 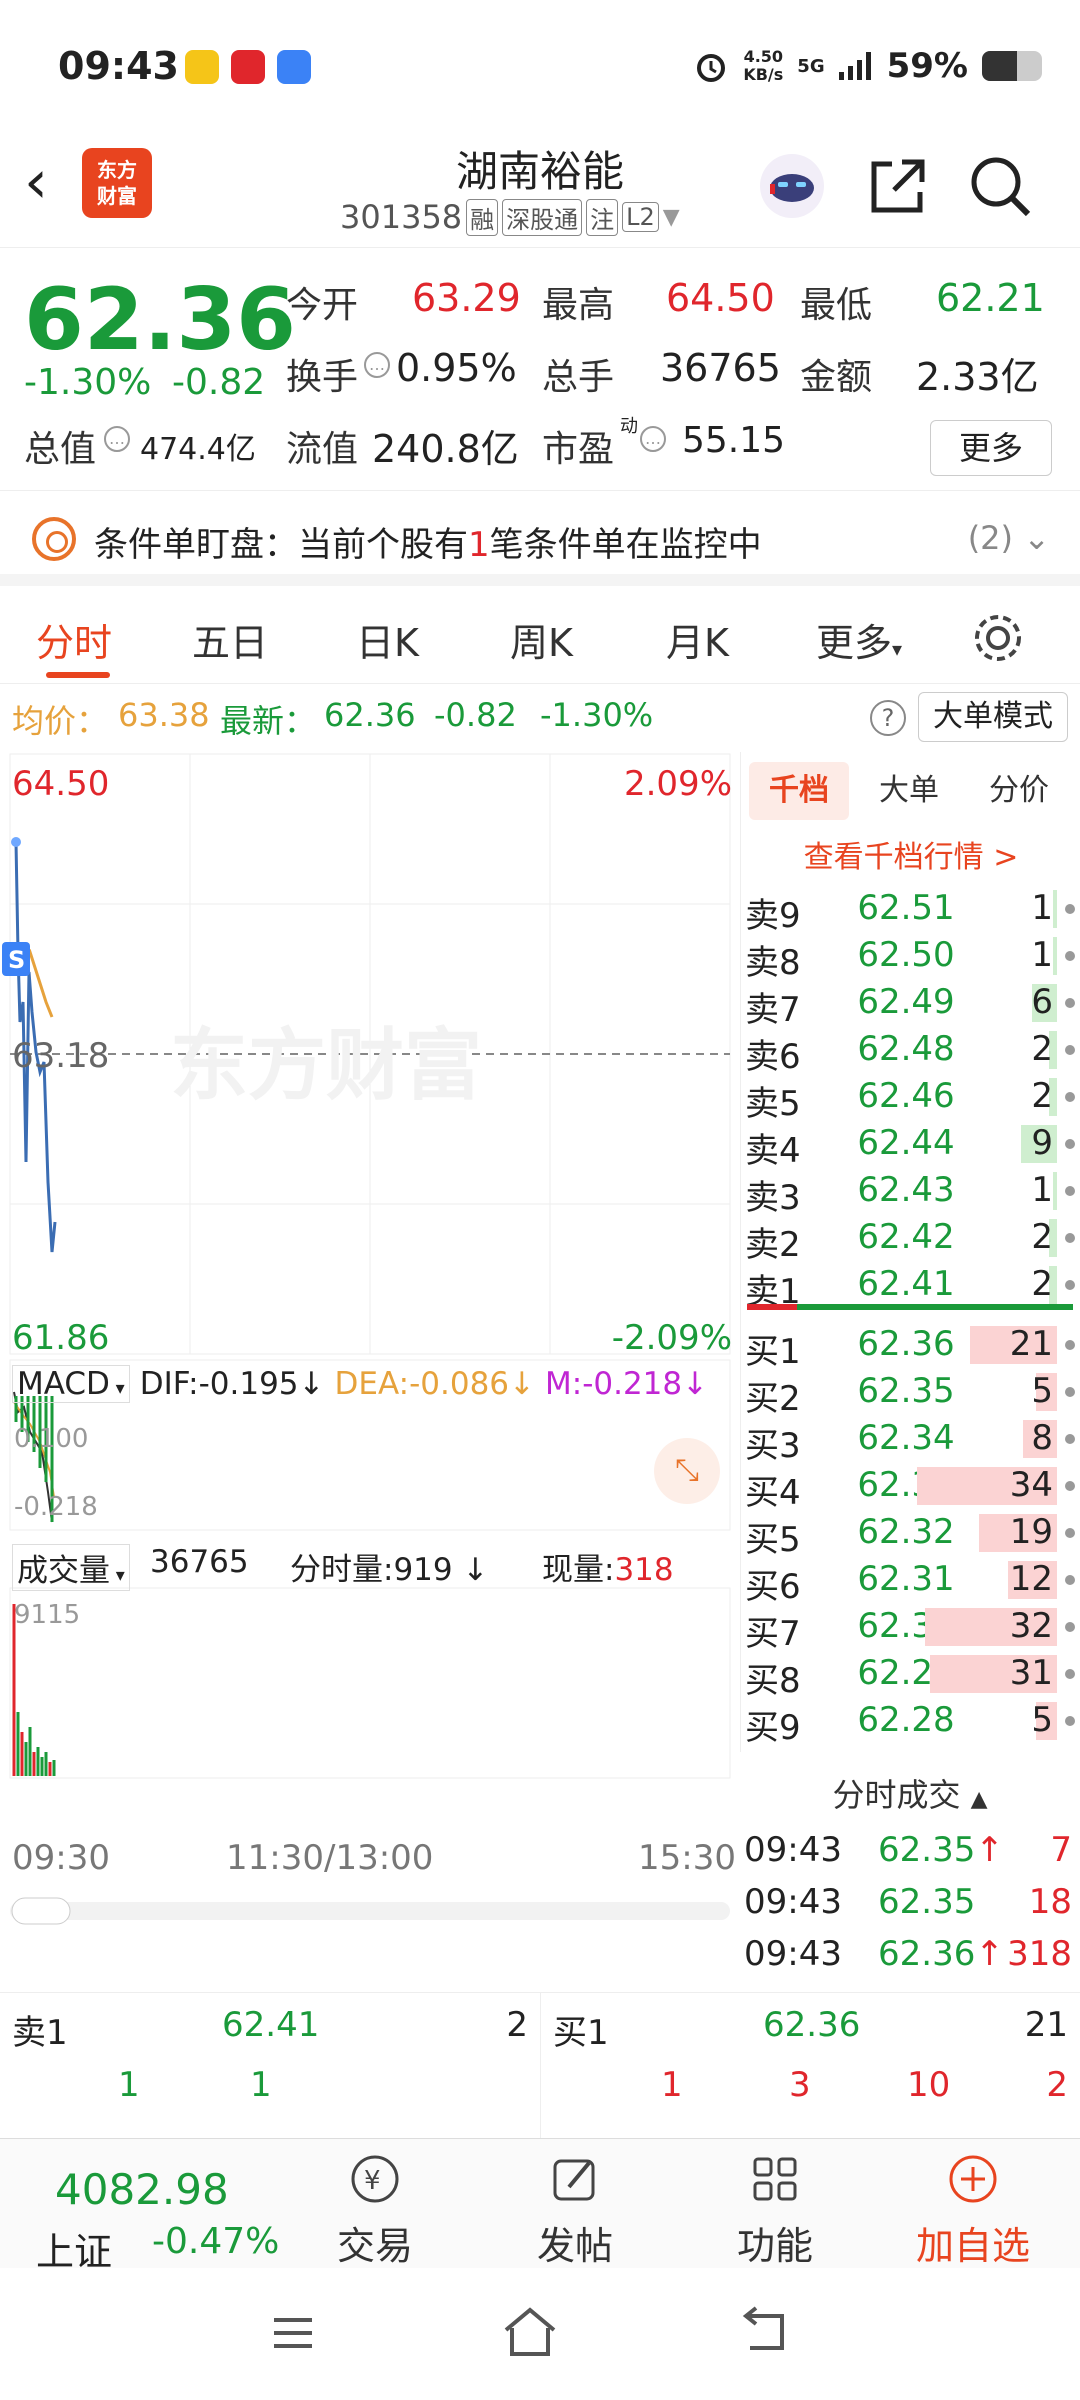 I want to click on last-price: 62.36, so click(x=160, y=320).